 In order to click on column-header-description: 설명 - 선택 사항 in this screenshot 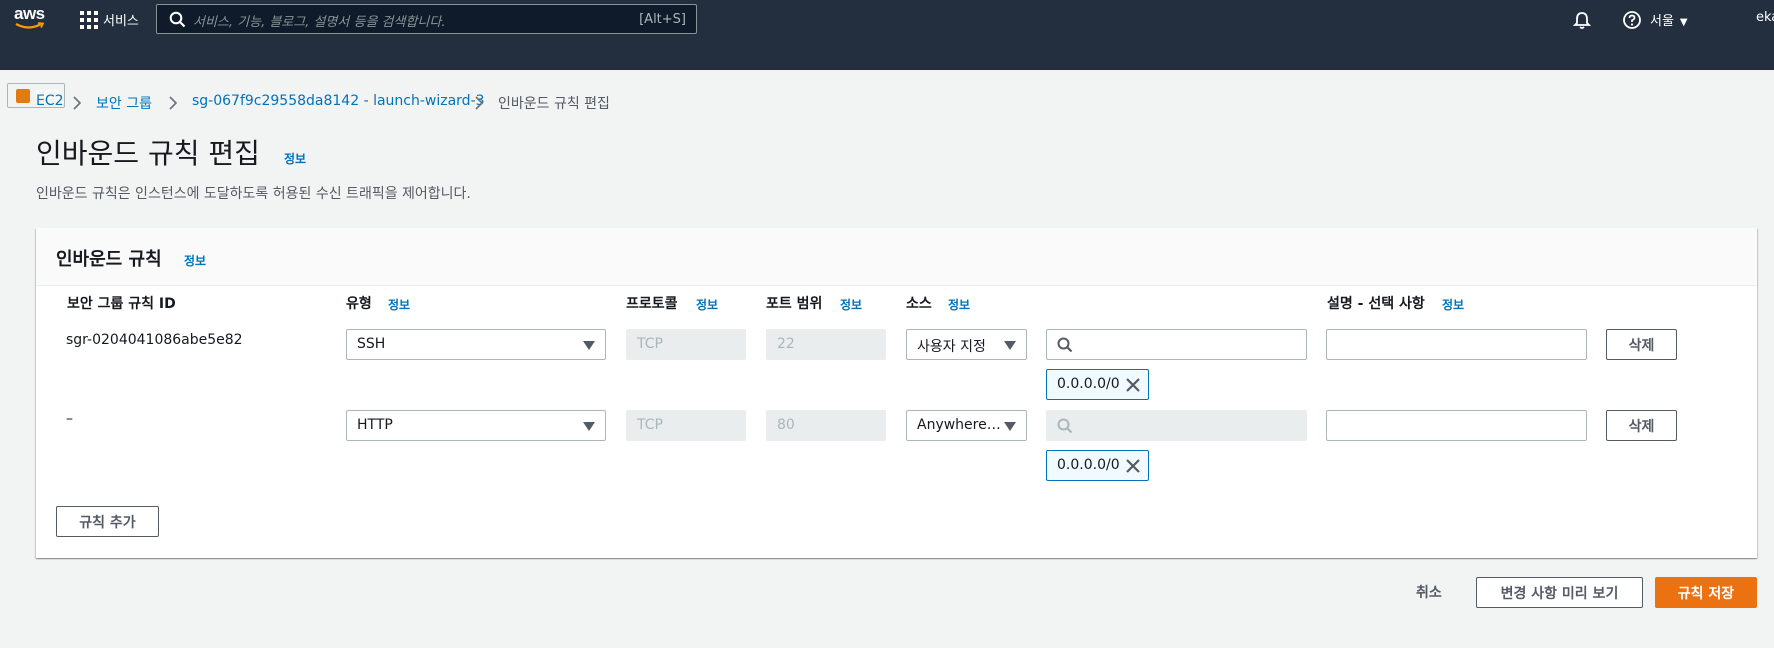, I will do `click(1376, 304)`.